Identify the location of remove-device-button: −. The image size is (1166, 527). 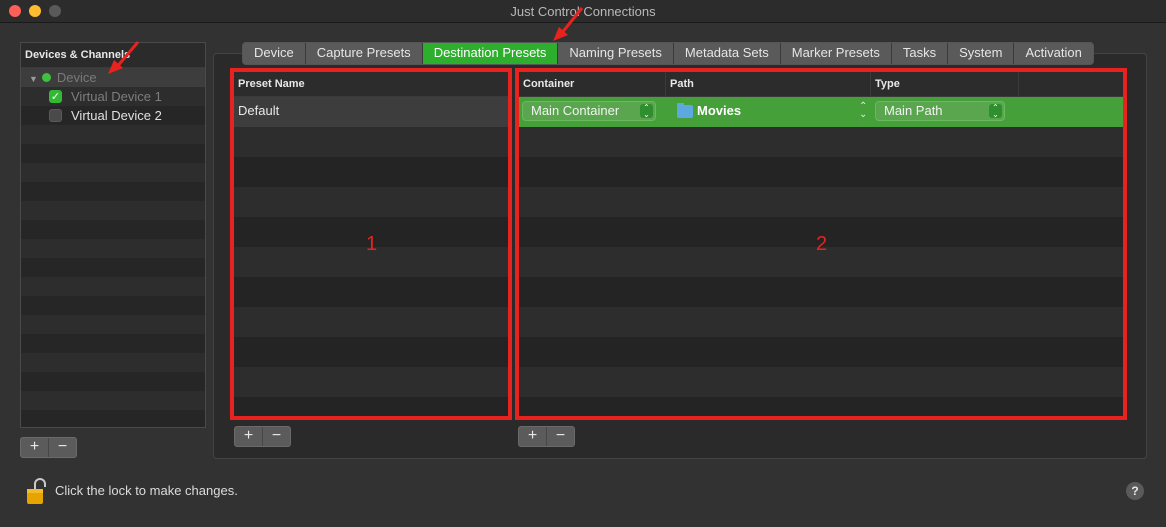
(62, 447).